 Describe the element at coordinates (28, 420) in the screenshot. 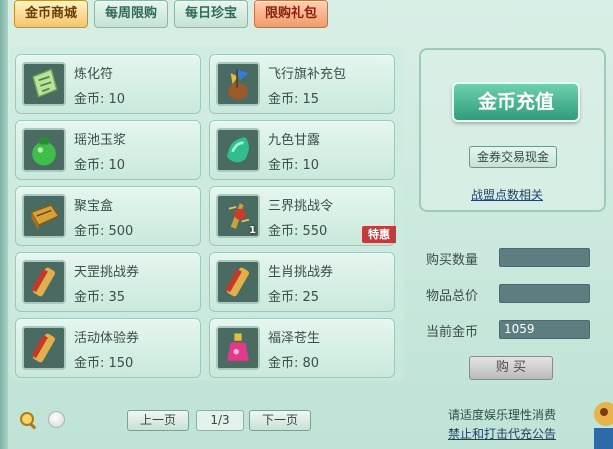

I see `magnifier-icon` at that location.